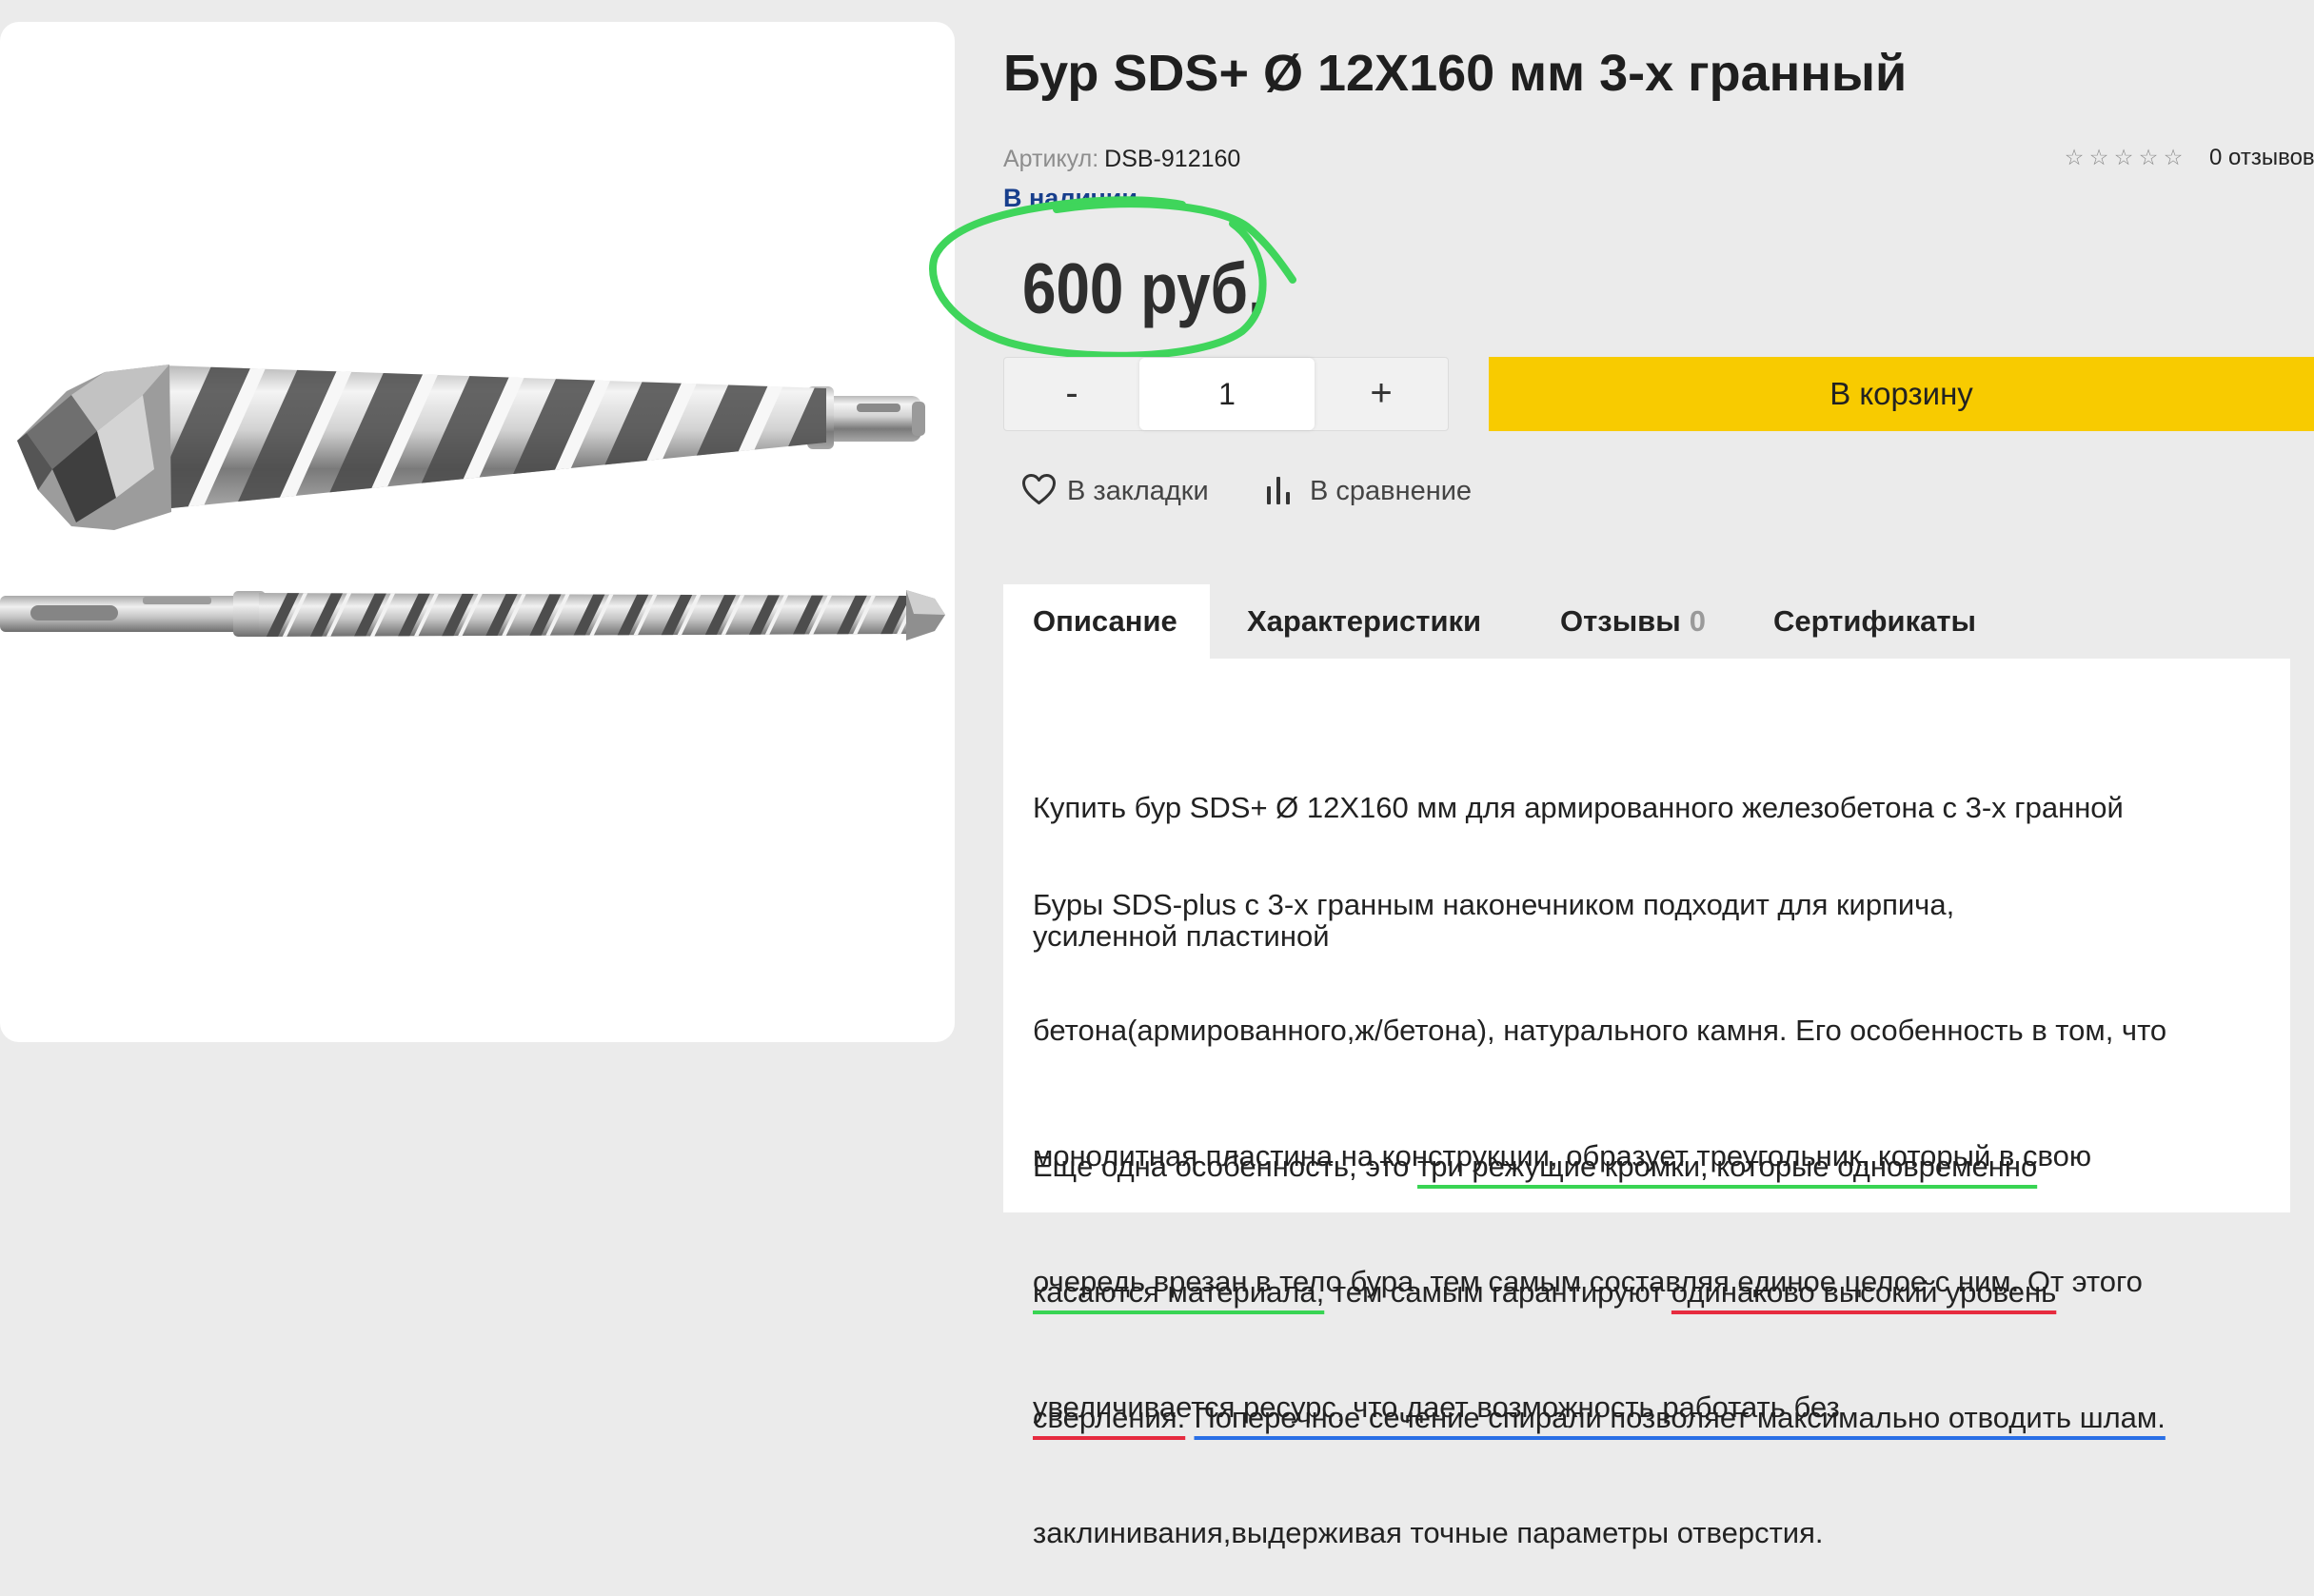  I want to click on heart-icon, so click(1039, 489).